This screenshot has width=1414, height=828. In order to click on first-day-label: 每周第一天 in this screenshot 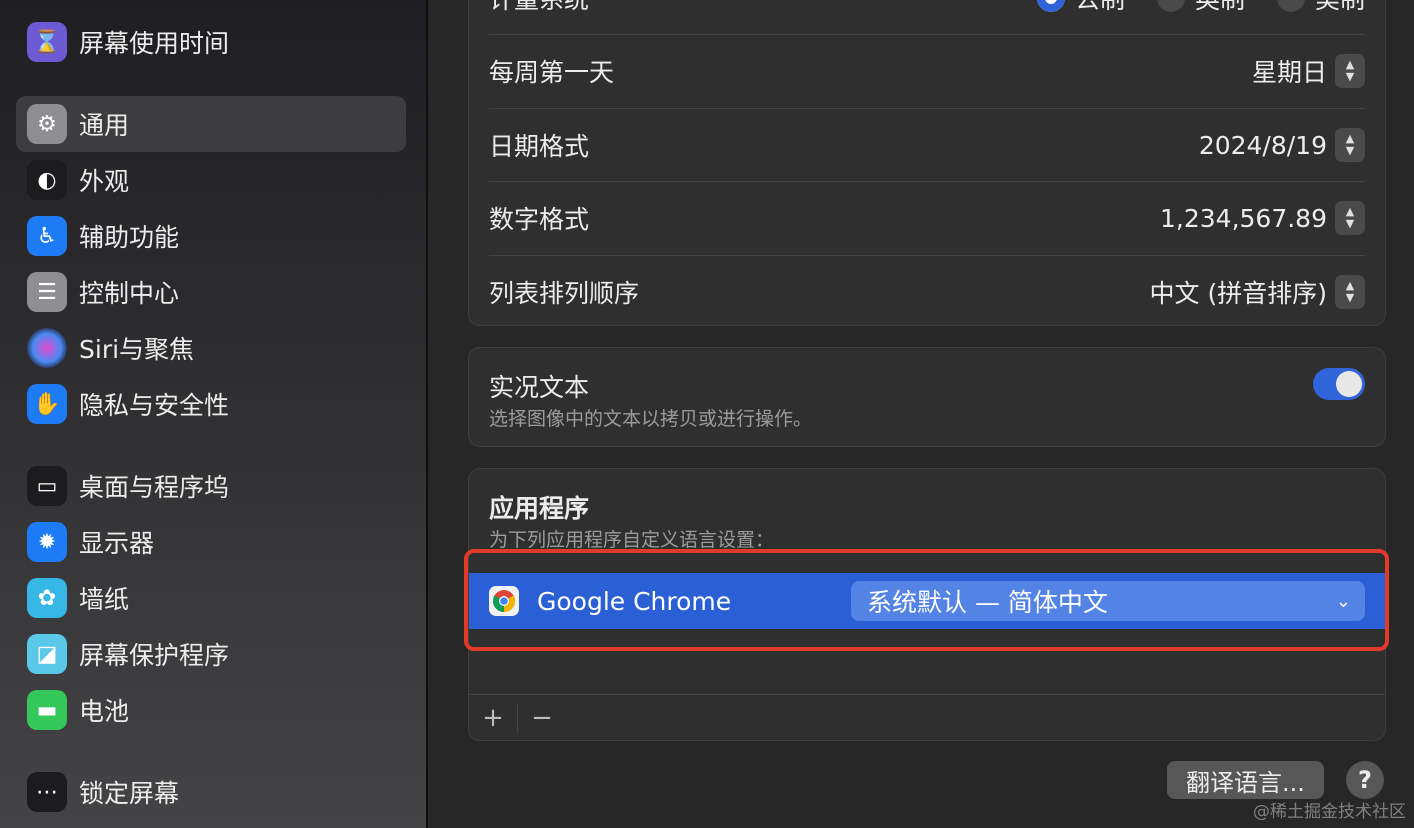, I will do `click(552, 72)`.